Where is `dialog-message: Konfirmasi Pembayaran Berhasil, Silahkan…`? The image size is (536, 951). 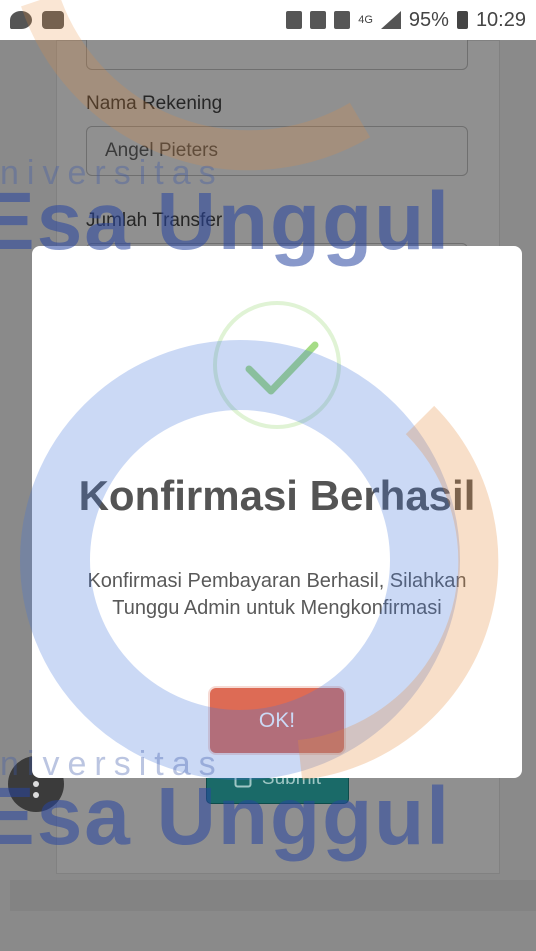 dialog-message: Konfirmasi Pembayaran Berhasil, Silahkan… is located at coordinates (277, 594).